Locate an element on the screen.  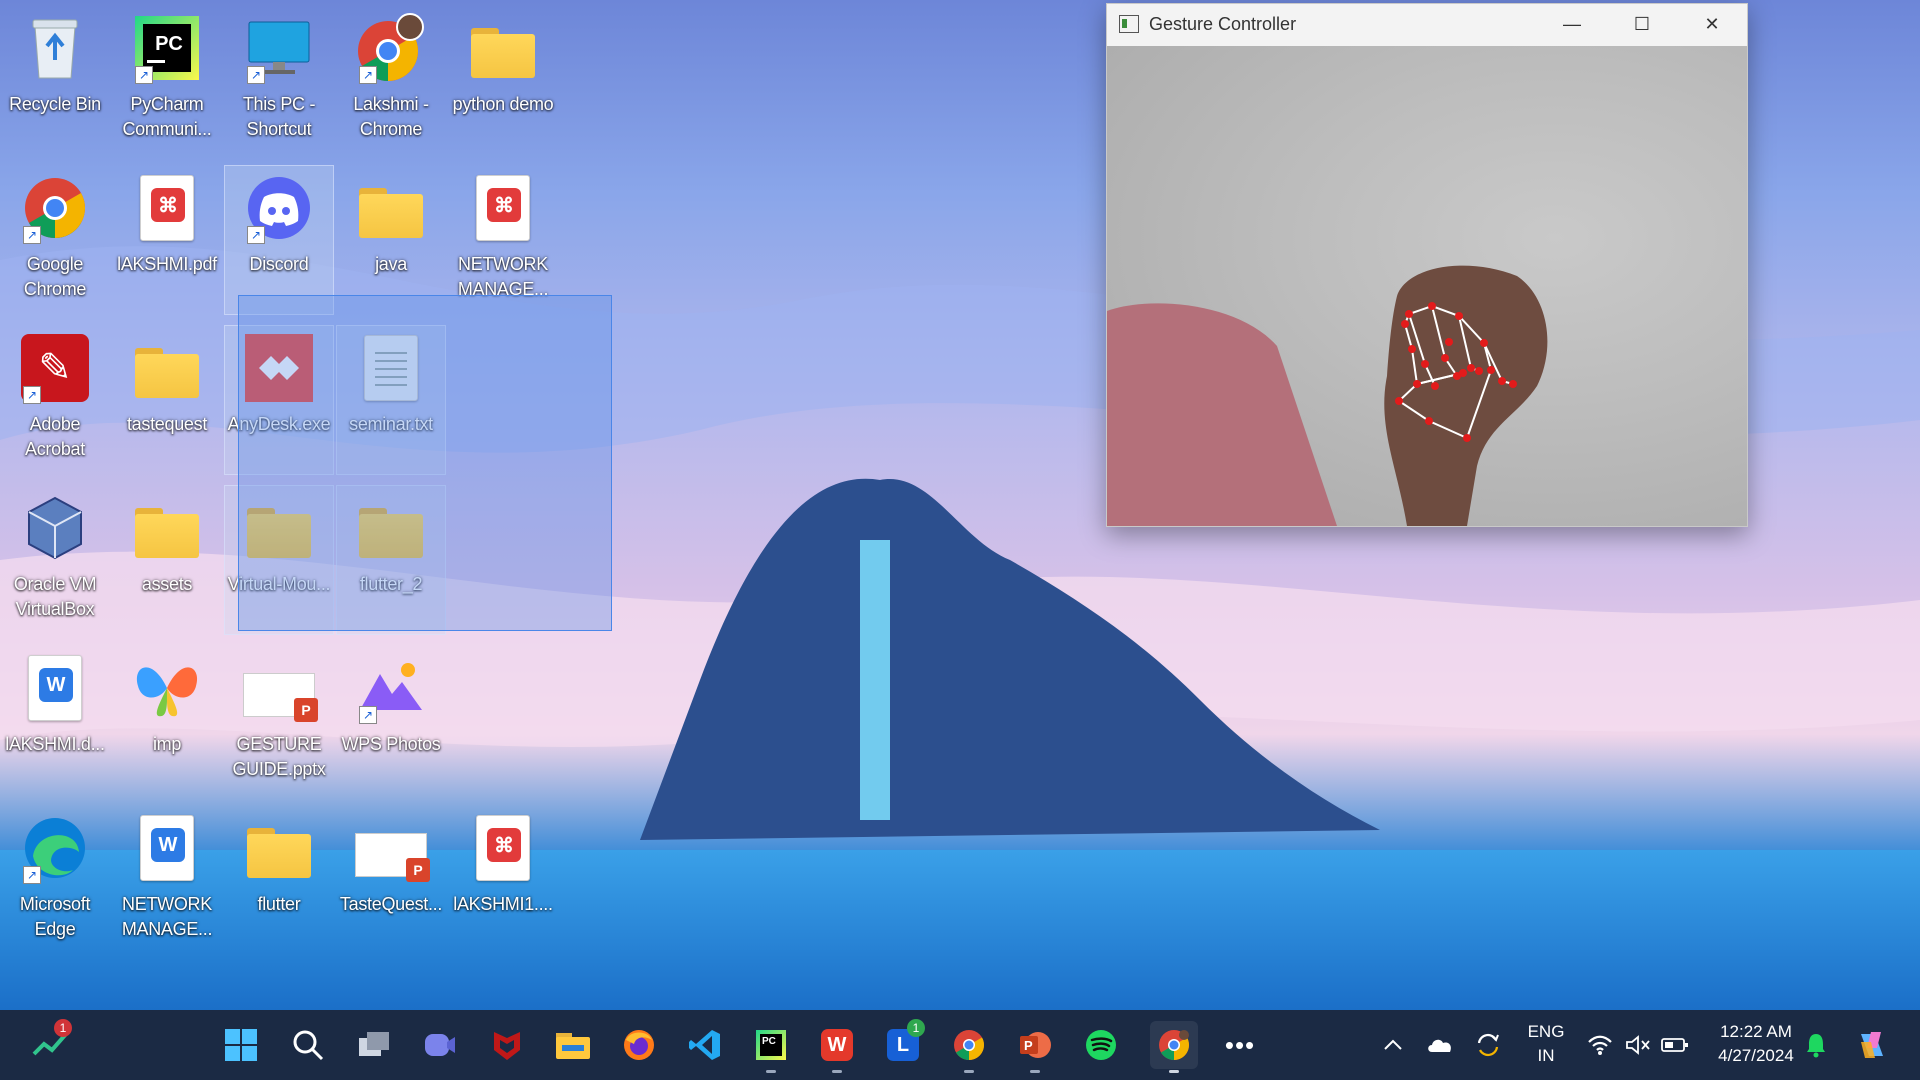
taskbar-vscode is located at coordinates (705, 1045).